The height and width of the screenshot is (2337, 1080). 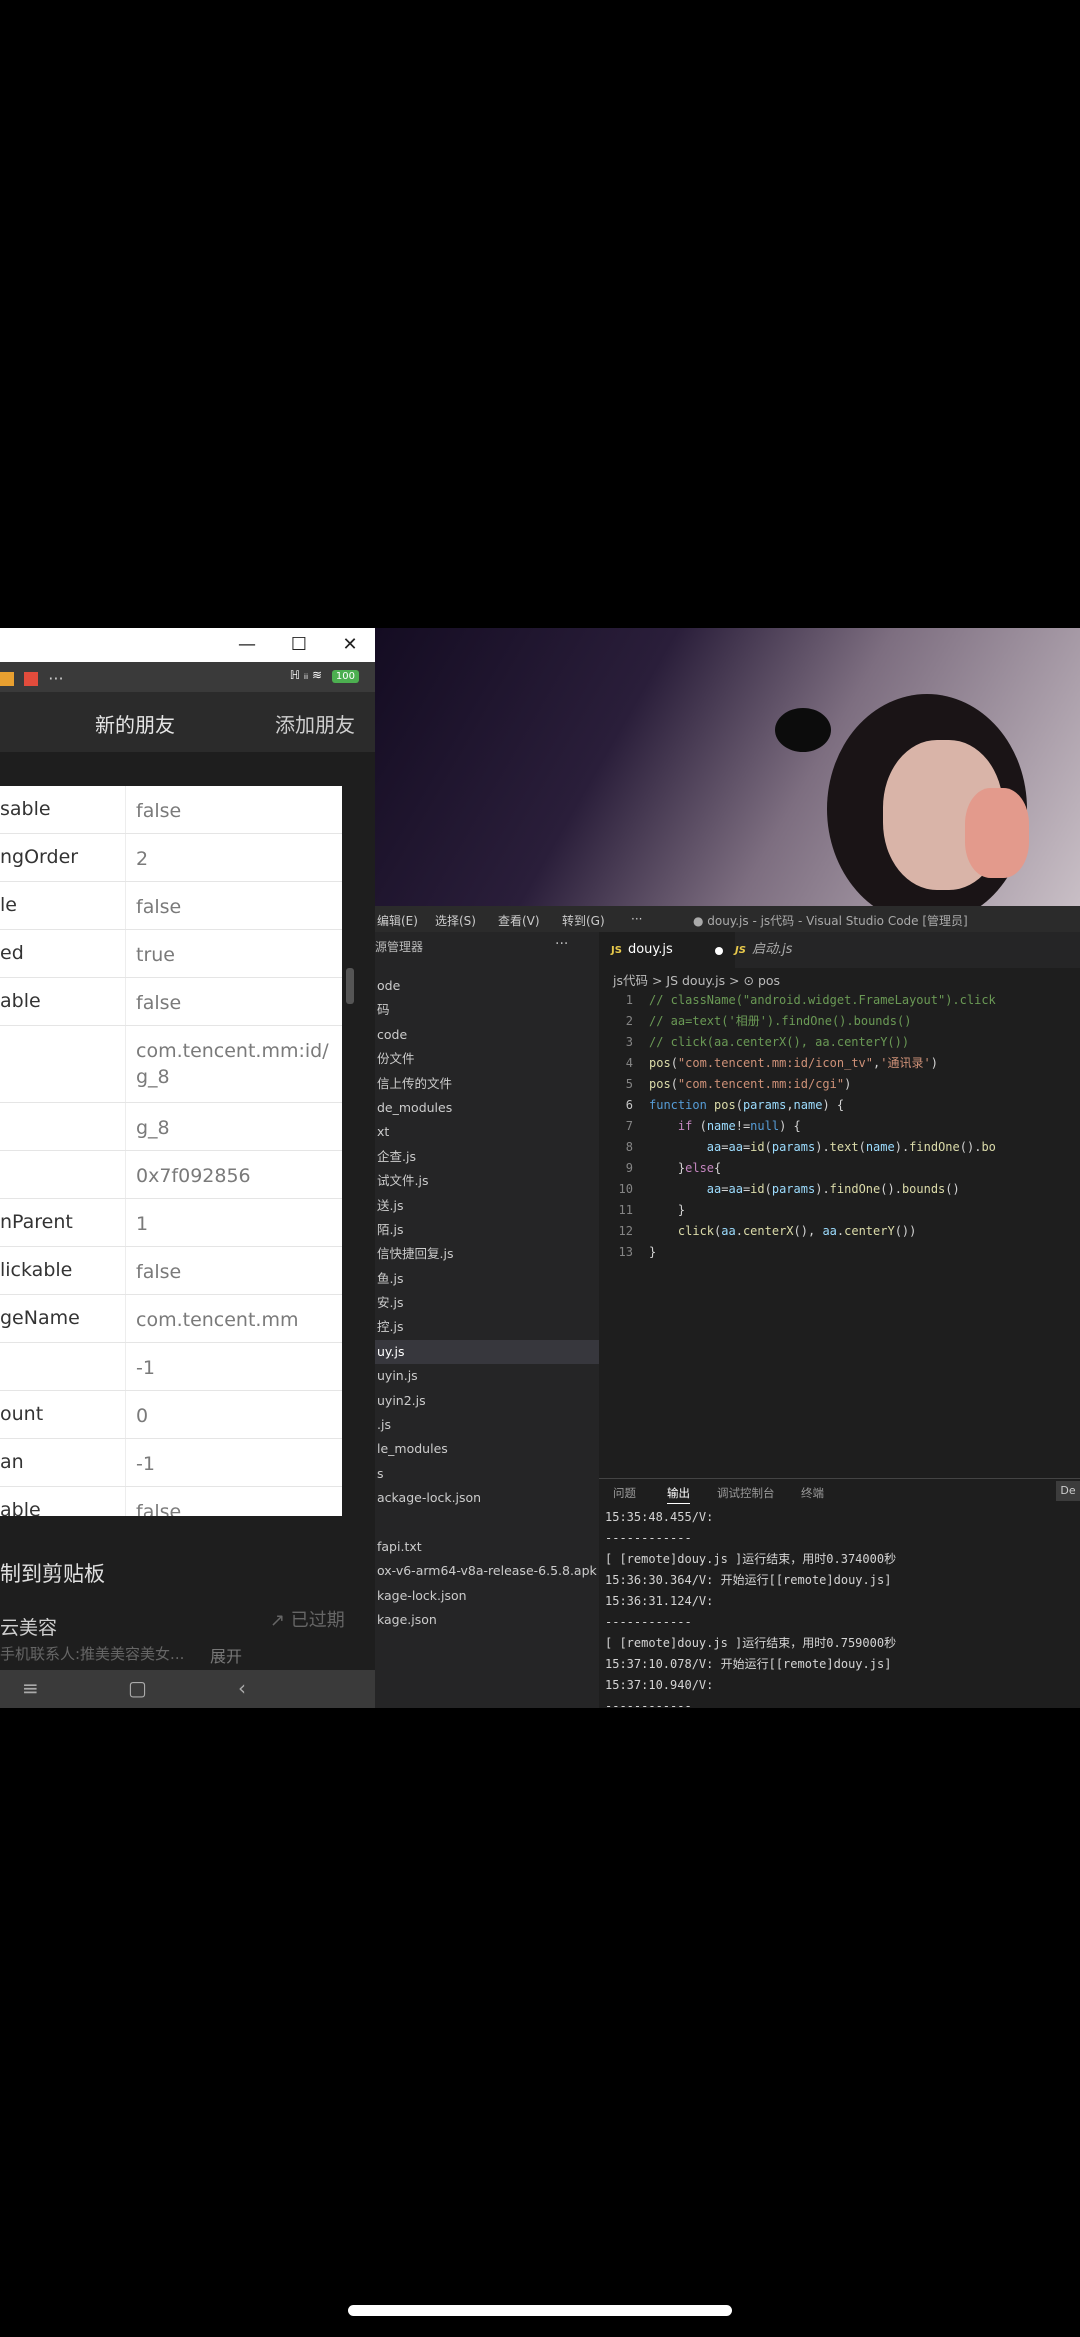 What do you see at coordinates (839, 1210) in the screenshot?
I see `code-line: 11 }` at bounding box center [839, 1210].